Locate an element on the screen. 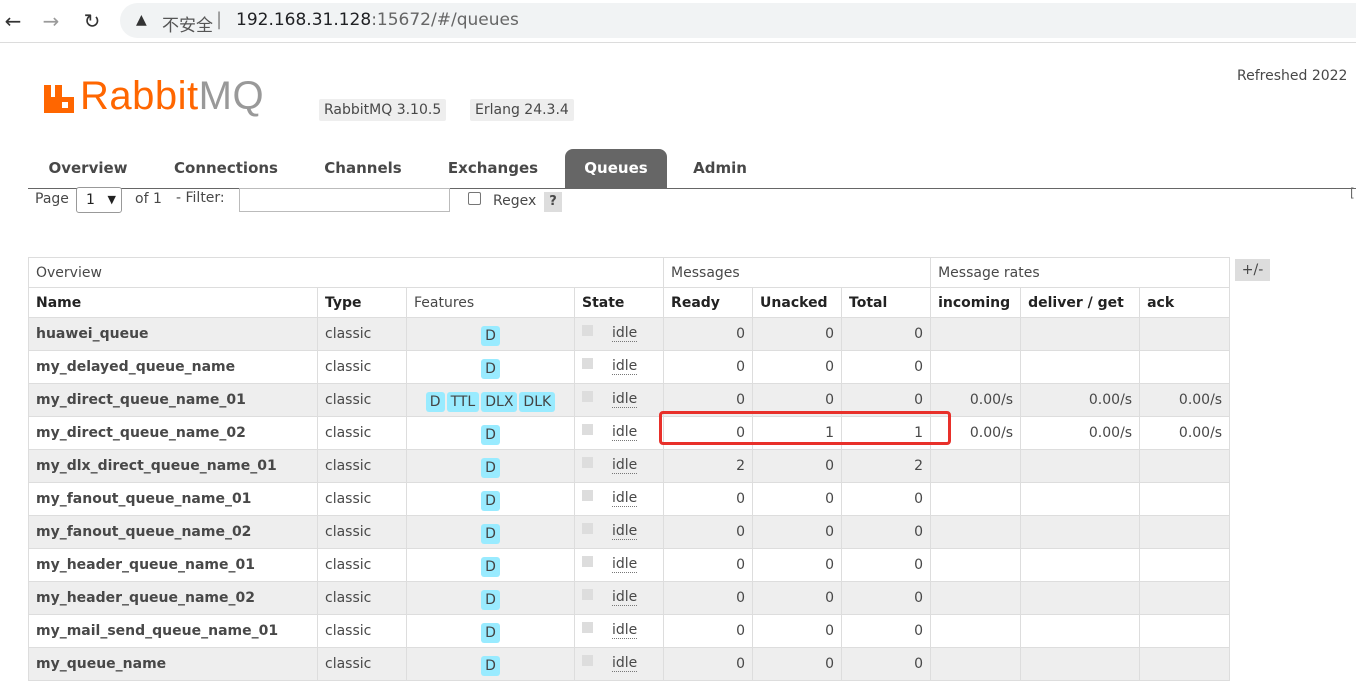 This screenshot has height=681, width=1356. queue-name-link: my_header_queue_name_01 is located at coordinates (173, 565).